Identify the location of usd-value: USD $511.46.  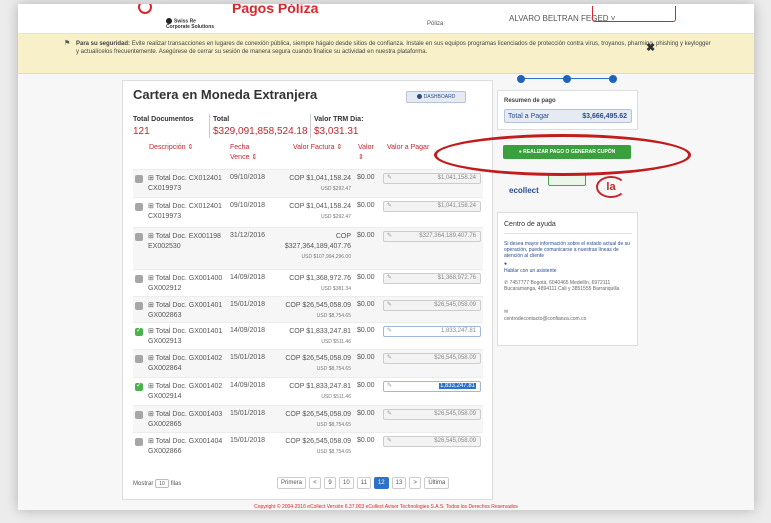
(336, 397).